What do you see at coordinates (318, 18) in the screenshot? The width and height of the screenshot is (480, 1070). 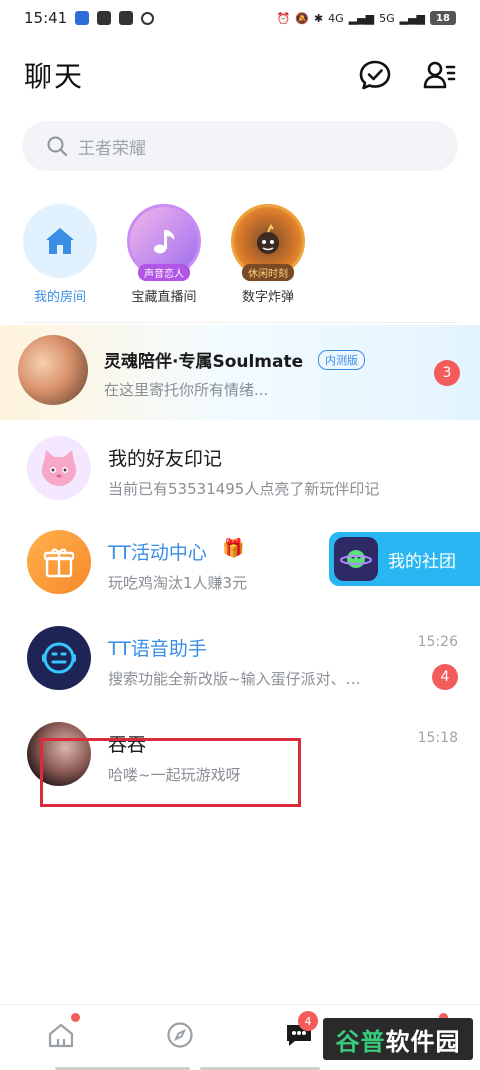 I see `bluetooth-icon: ✱` at bounding box center [318, 18].